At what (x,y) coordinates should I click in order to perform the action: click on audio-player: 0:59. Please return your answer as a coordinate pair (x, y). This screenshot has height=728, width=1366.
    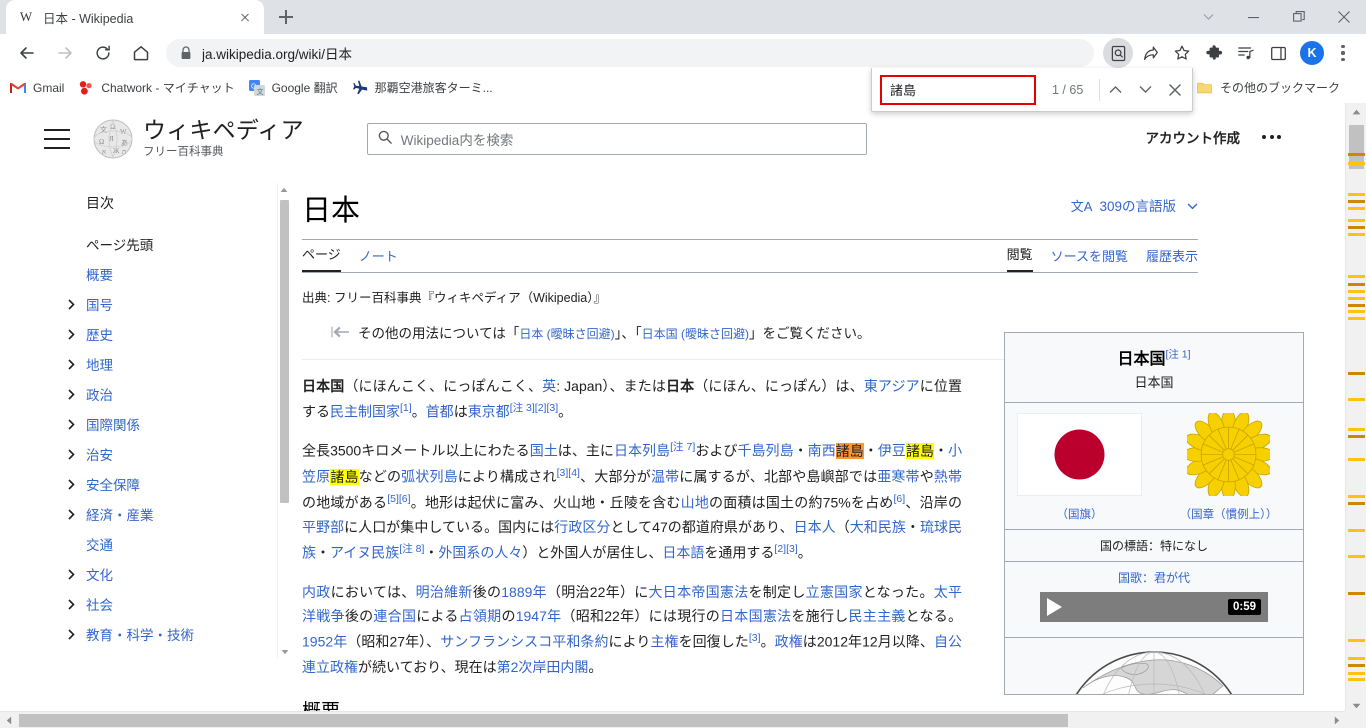
    Looking at the image, I should click on (1154, 607).